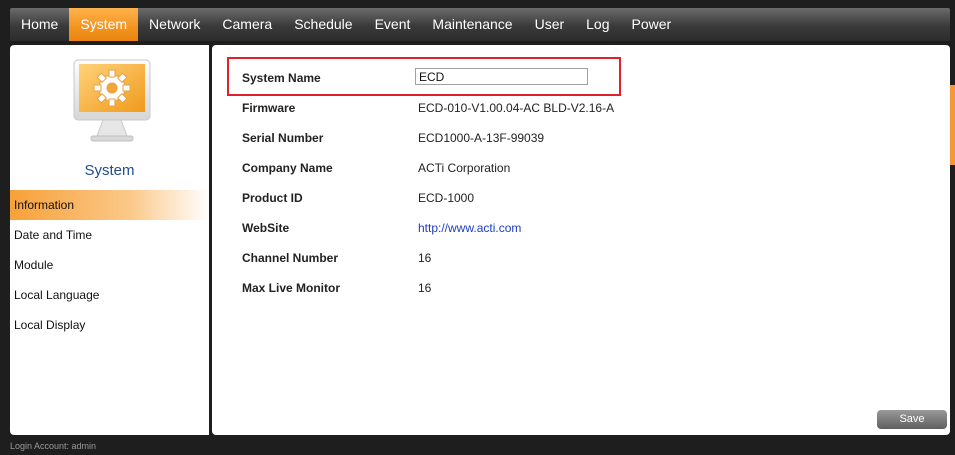 Image resolution: width=955 pixels, height=455 pixels. I want to click on login-account-label: Login Account: admin, so click(53, 446).